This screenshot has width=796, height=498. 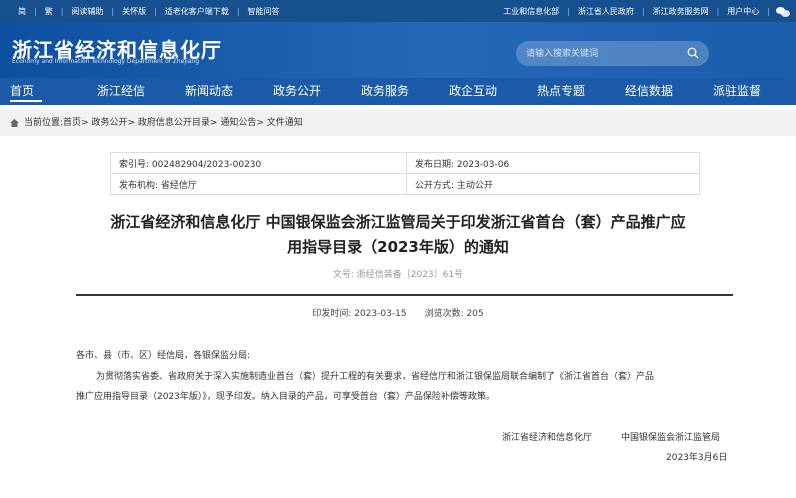 I want to click on nav-tab-zhejiang-jingxin: 浙江经信, so click(x=121, y=91).